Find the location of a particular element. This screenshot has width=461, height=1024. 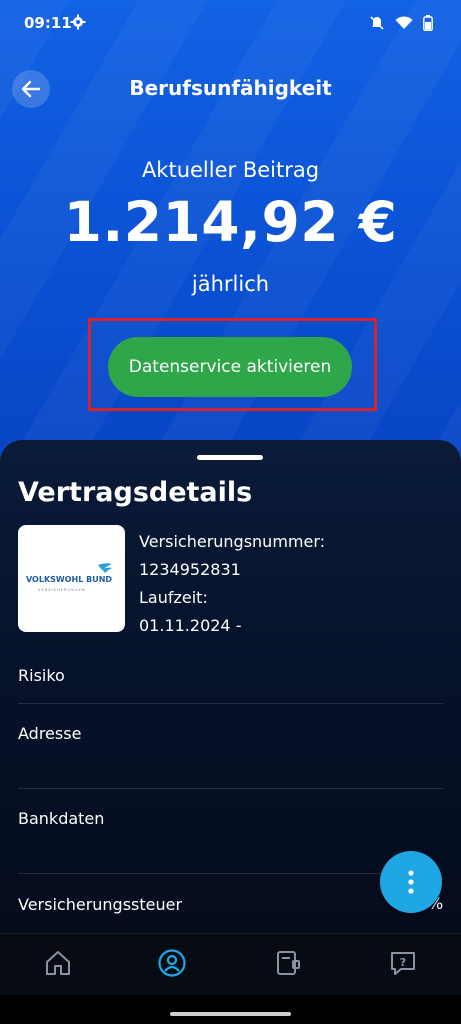

row-bankdaten: Bankdaten is located at coordinates (61, 818).